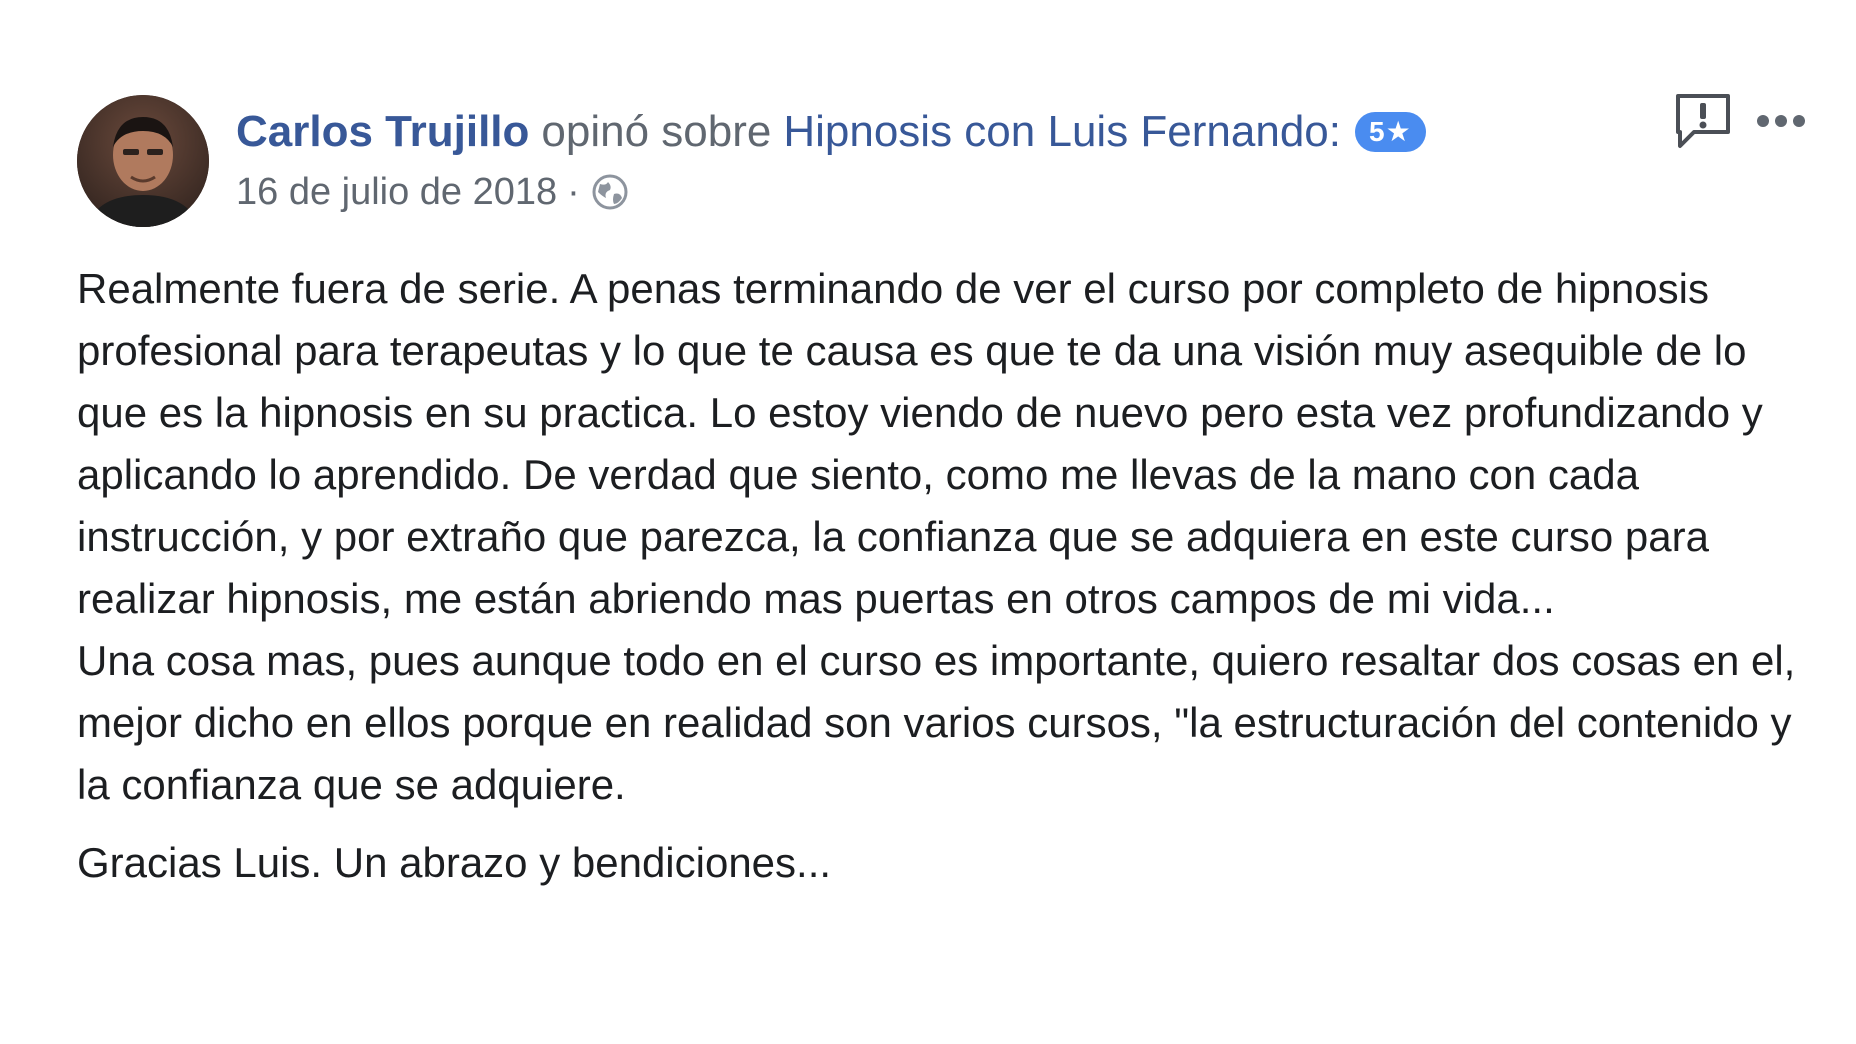 Image resolution: width=1856 pixels, height=1044 pixels. Describe the element at coordinates (1703, 121) in the screenshot. I see `report-icon` at that location.